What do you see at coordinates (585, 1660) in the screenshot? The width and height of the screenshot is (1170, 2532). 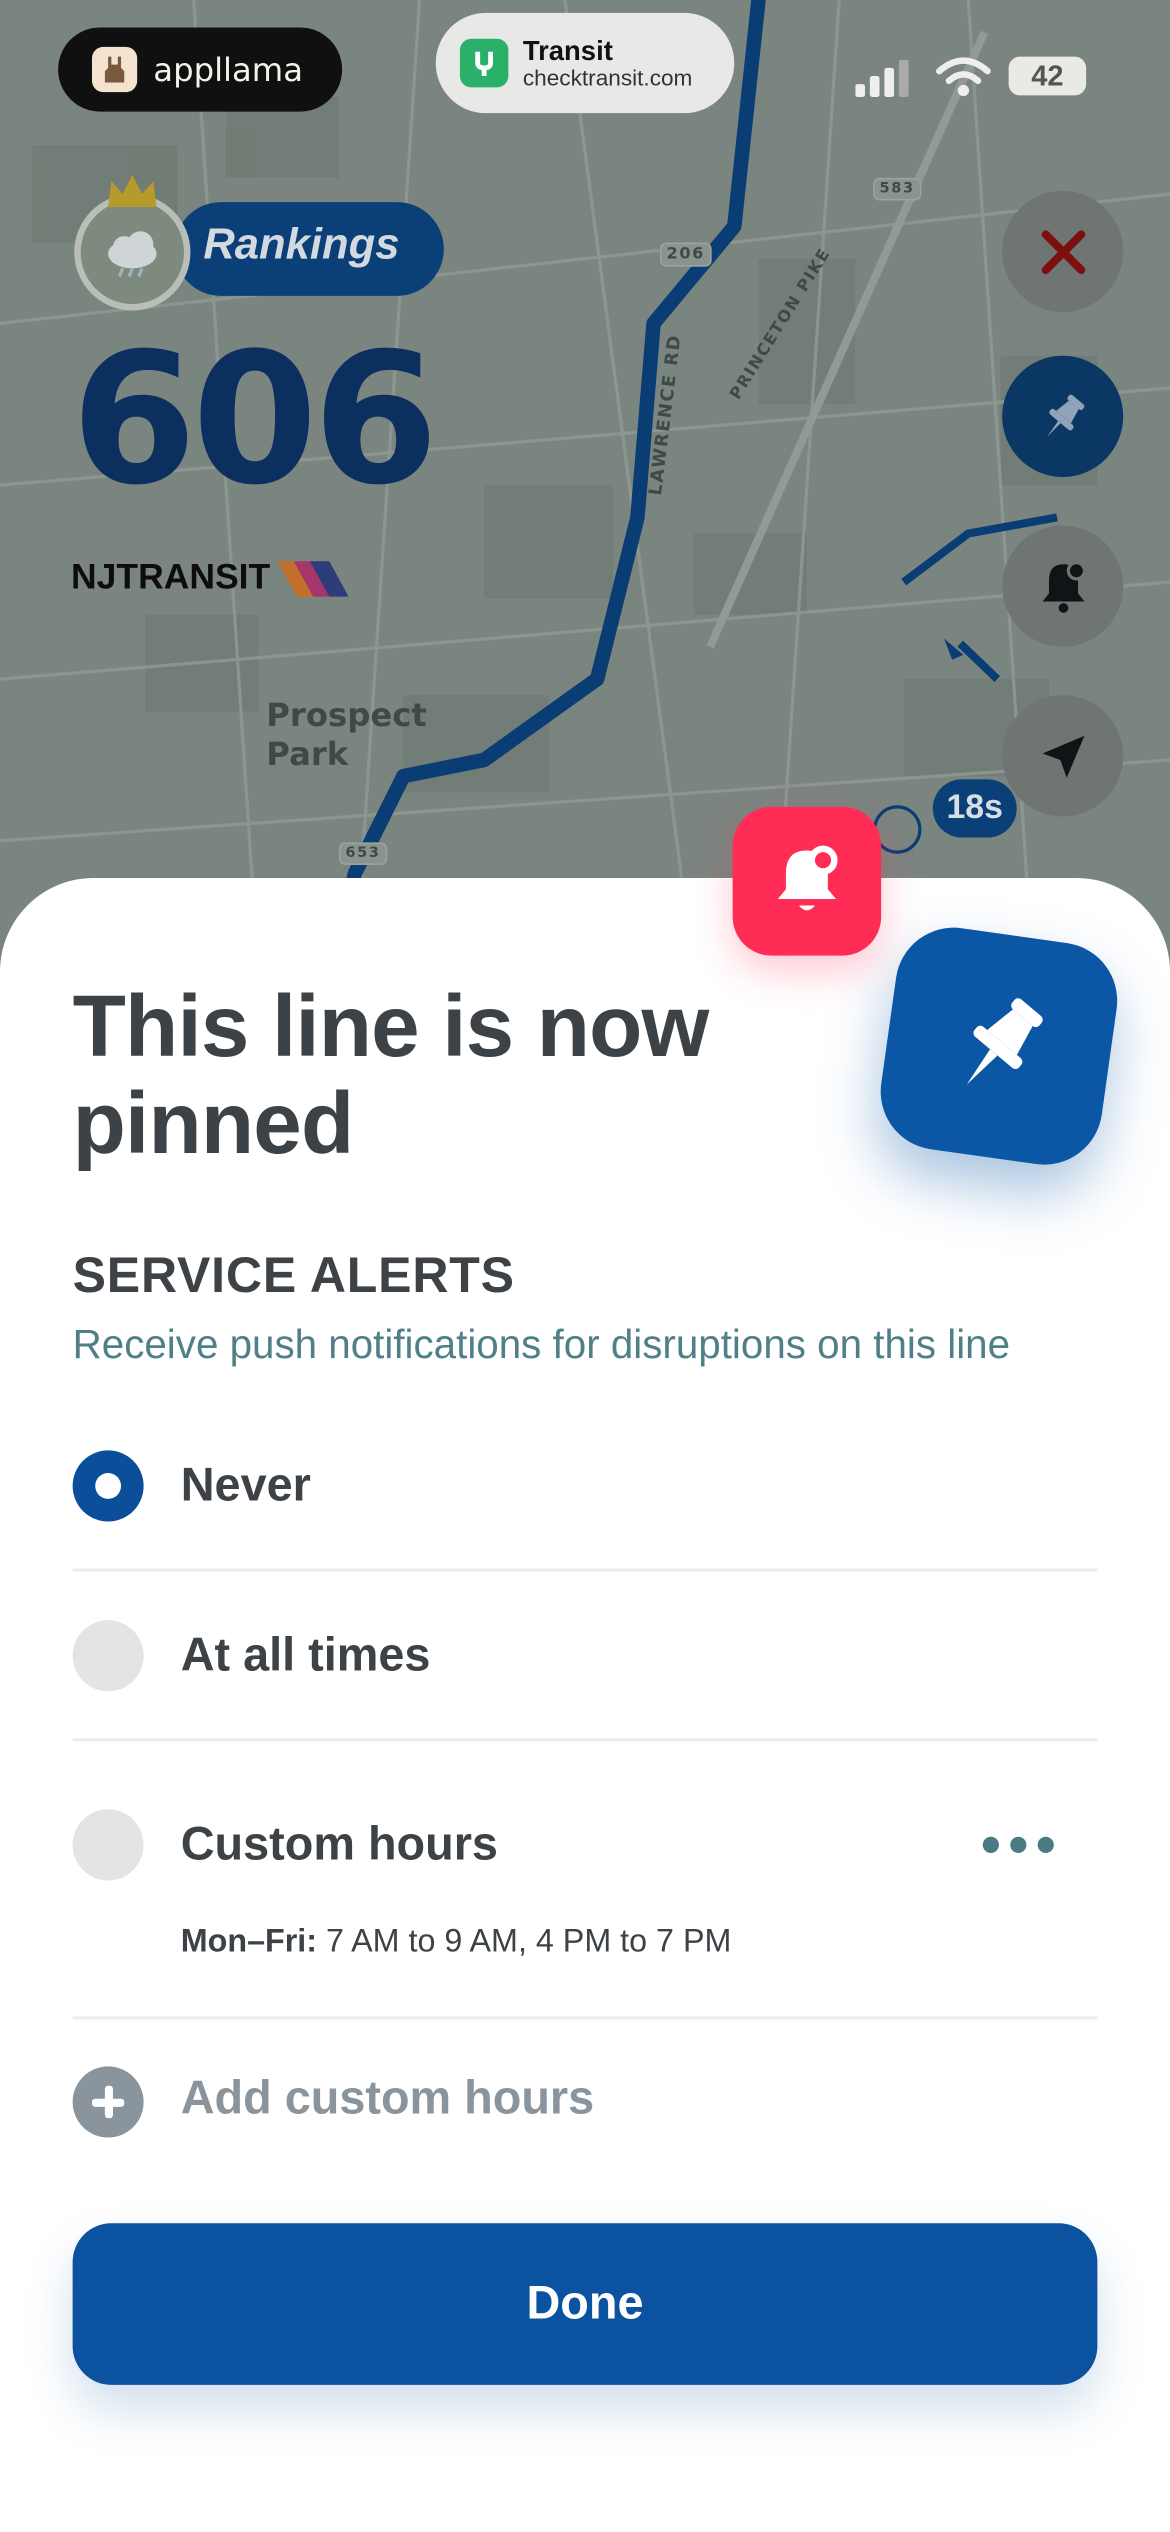 I see `option-at-all-times: At all times` at bounding box center [585, 1660].